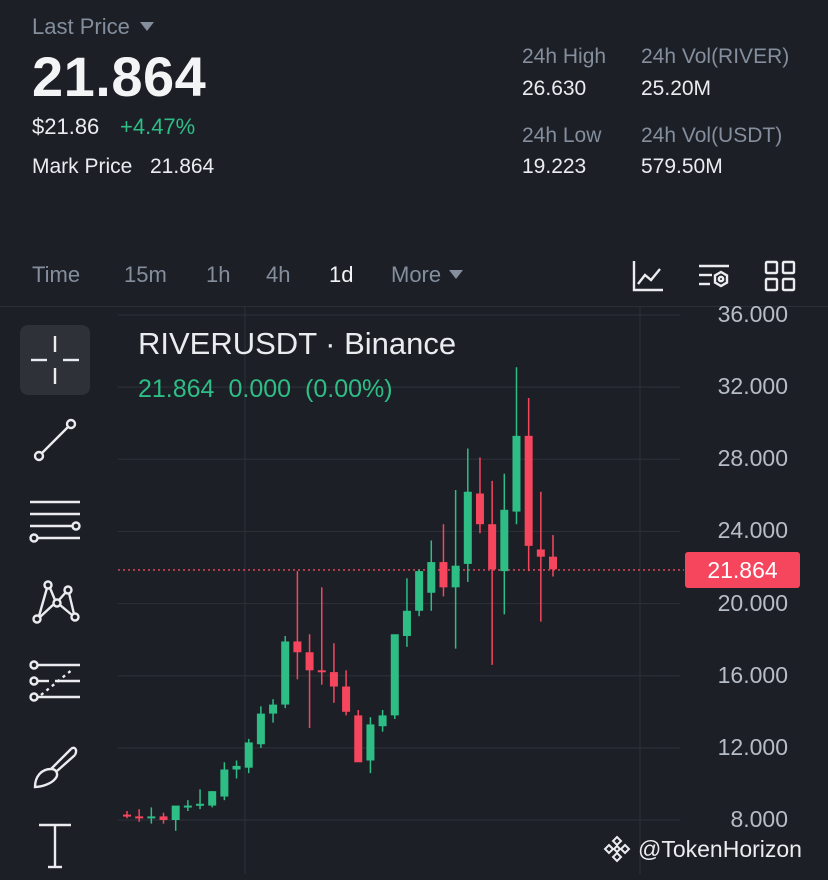 The height and width of the screenshot is (880, 828). Describe the element at coordinates (676, 88) in the screenshot. I see `vol-base-value: 25.20M` at that location.